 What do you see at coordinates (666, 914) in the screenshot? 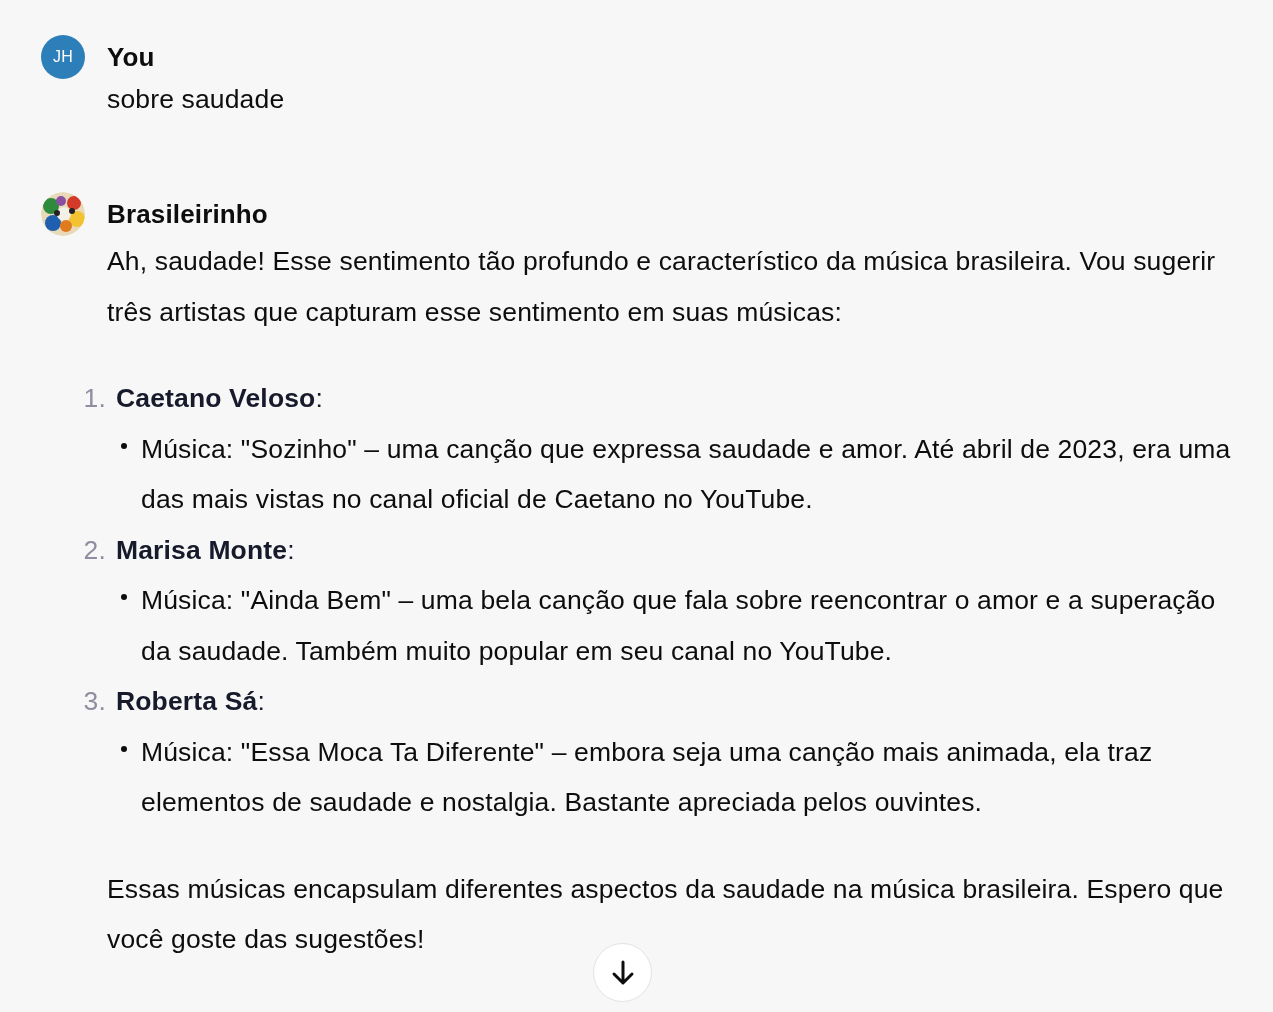
I see `message-text: Essas músicas encapsulam diferentes aspectos da saudade na música brasileira. Espero que você goste das sugestões!` at bounding box center [666, 914].